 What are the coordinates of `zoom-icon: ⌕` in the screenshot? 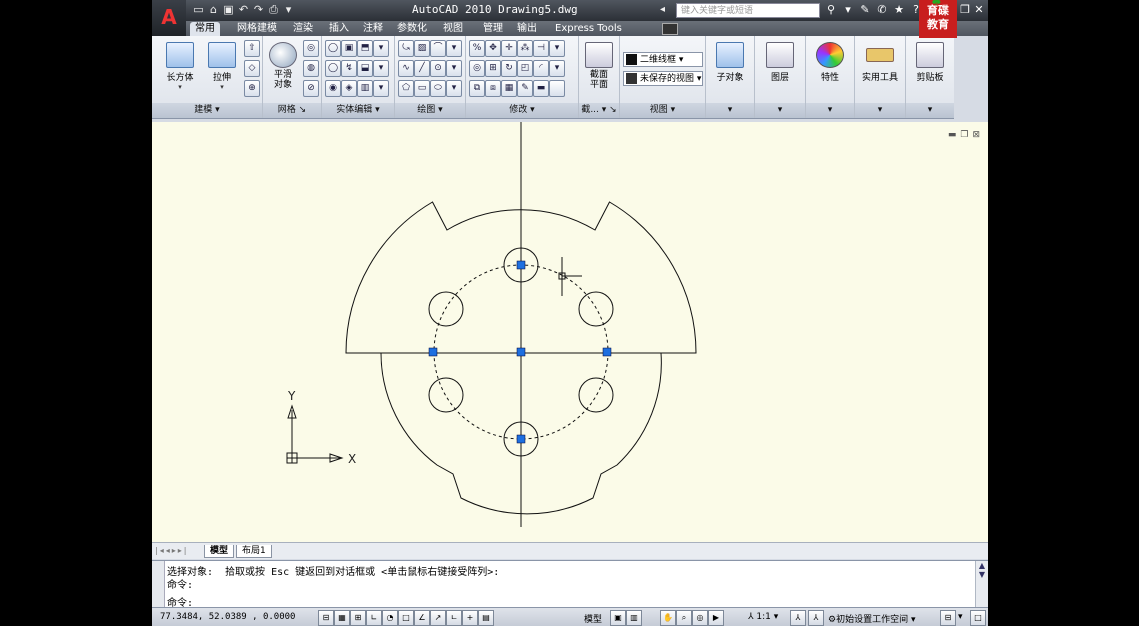 It's located at (684, 618).